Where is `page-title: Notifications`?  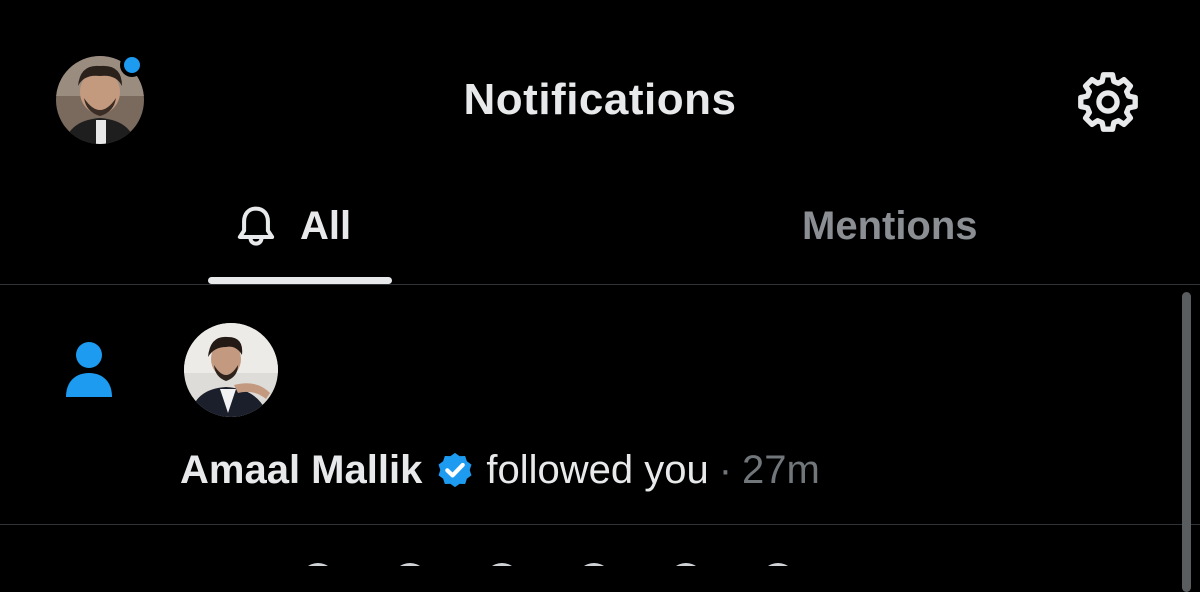 page-title: Notifications is located at coordinates (600, 99).